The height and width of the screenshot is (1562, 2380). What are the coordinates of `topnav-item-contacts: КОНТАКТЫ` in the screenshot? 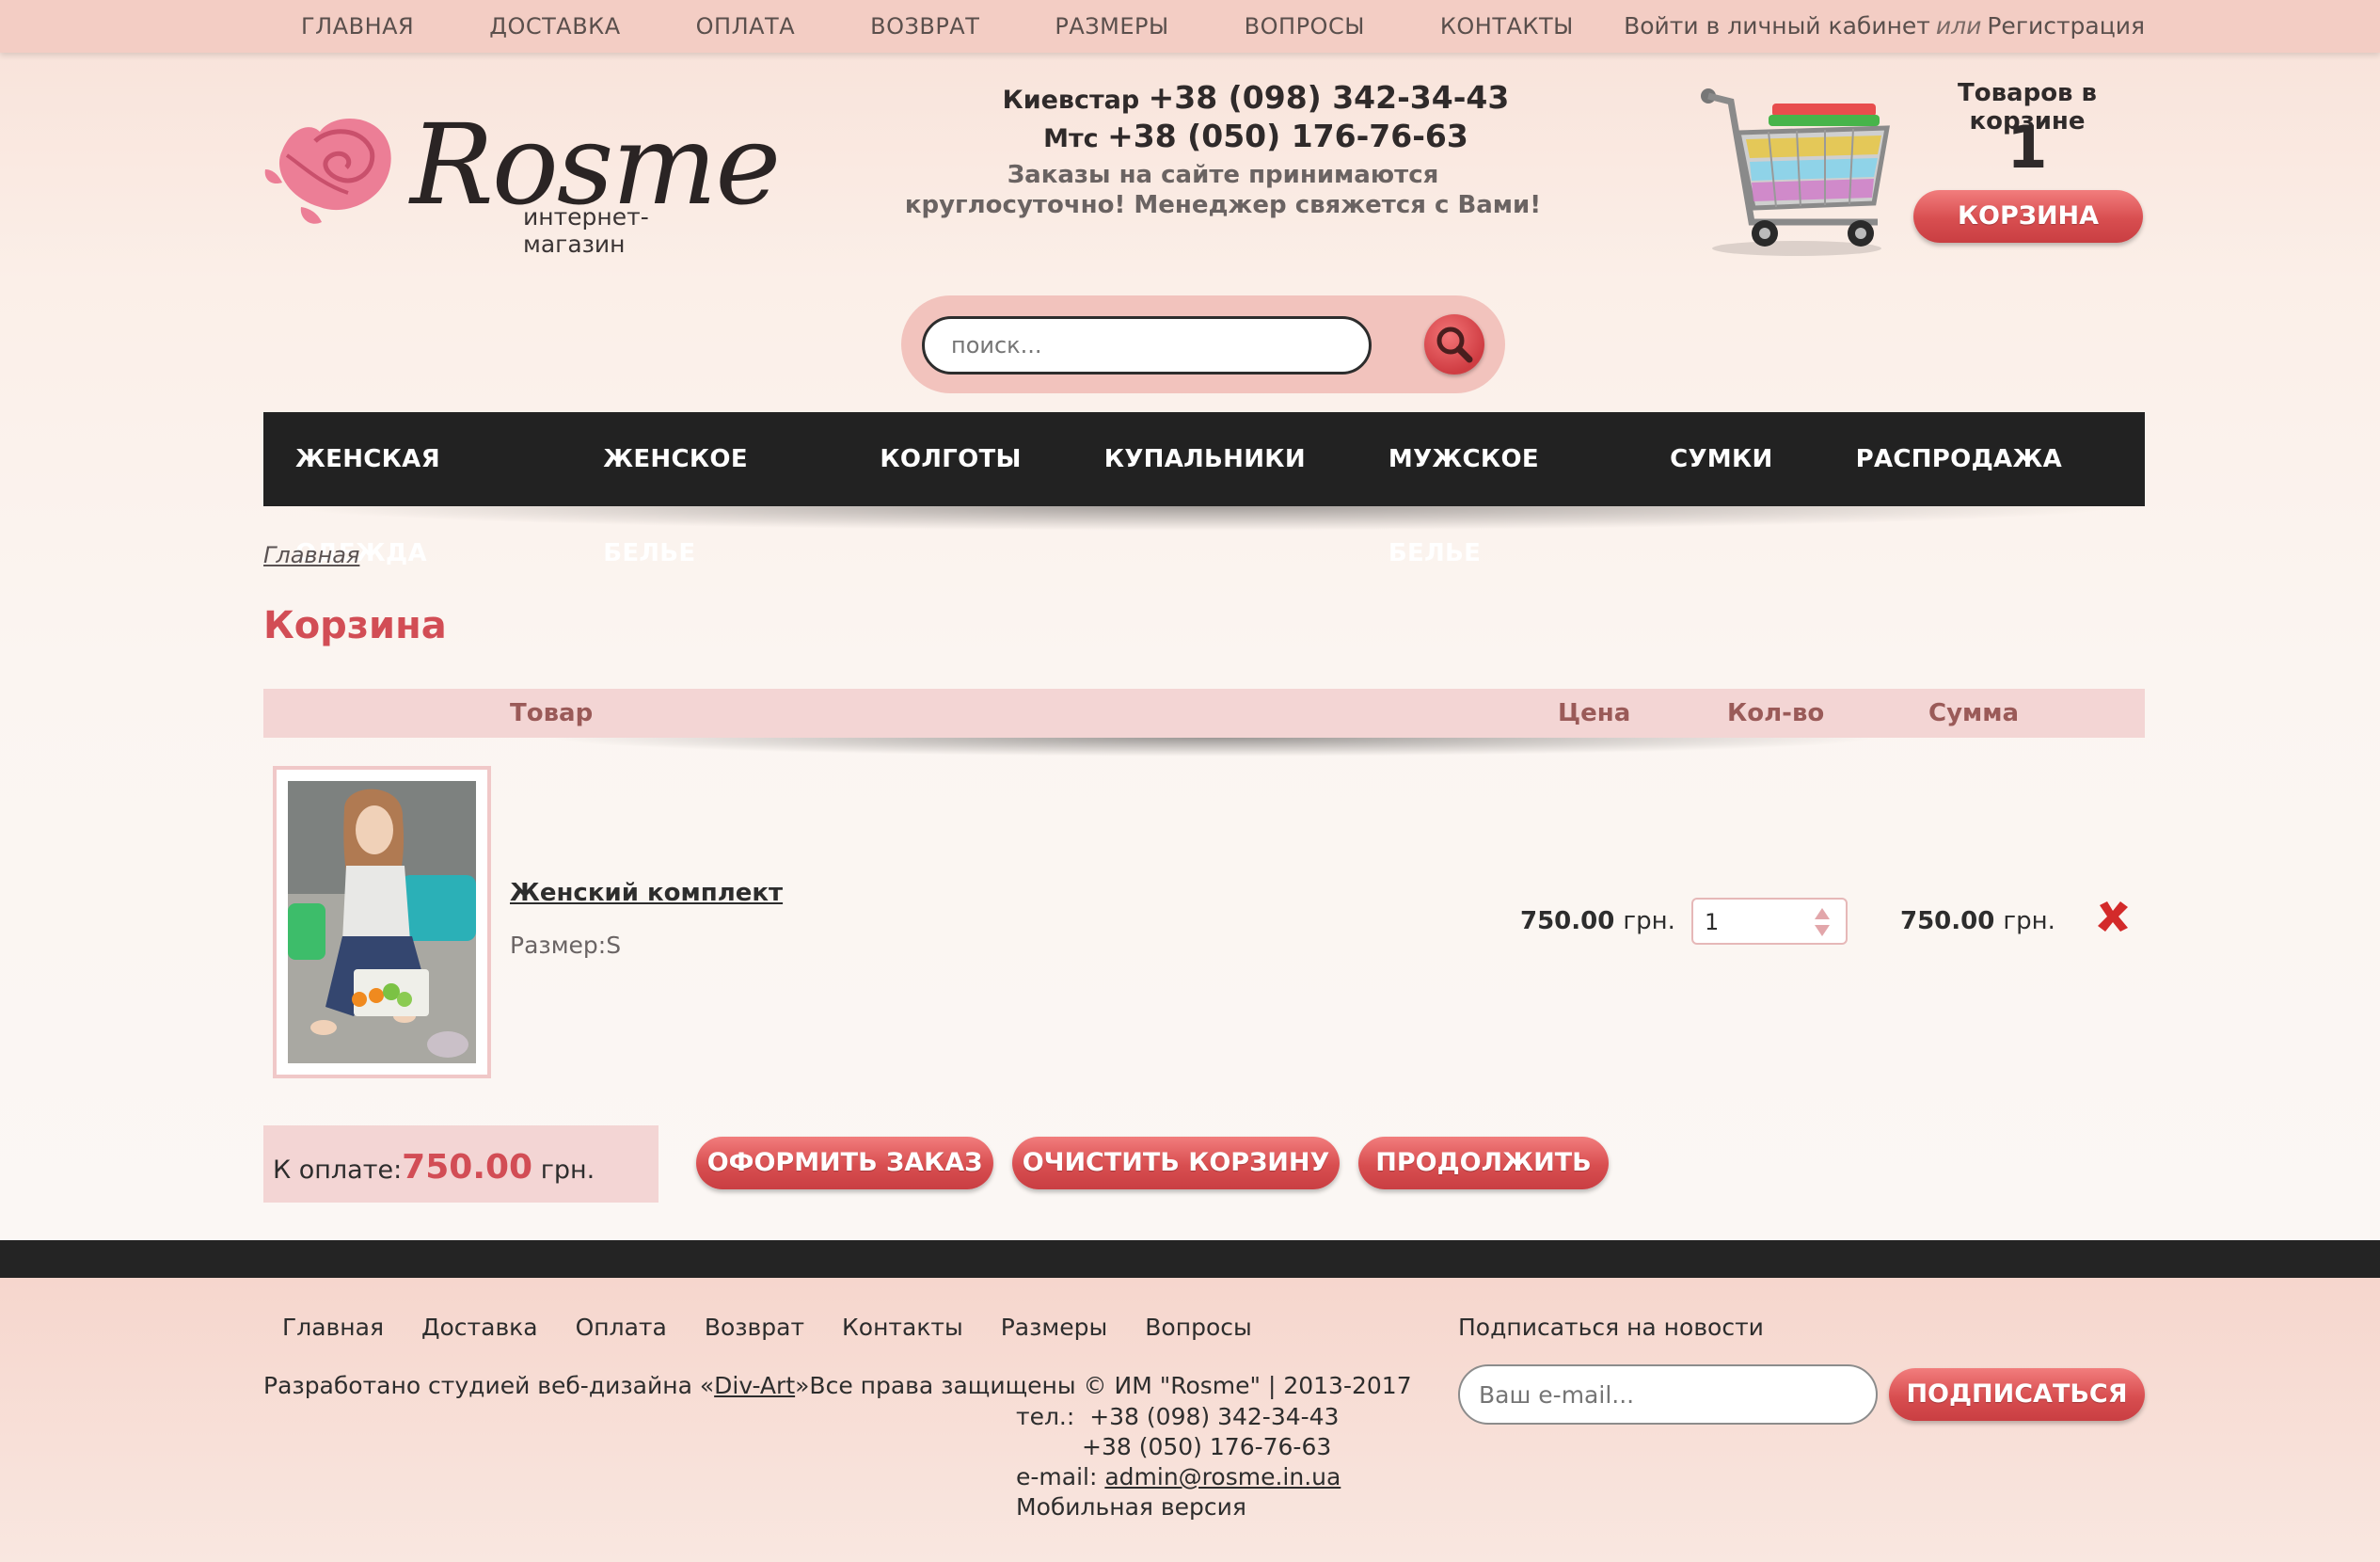 It's located at (1507, 26).